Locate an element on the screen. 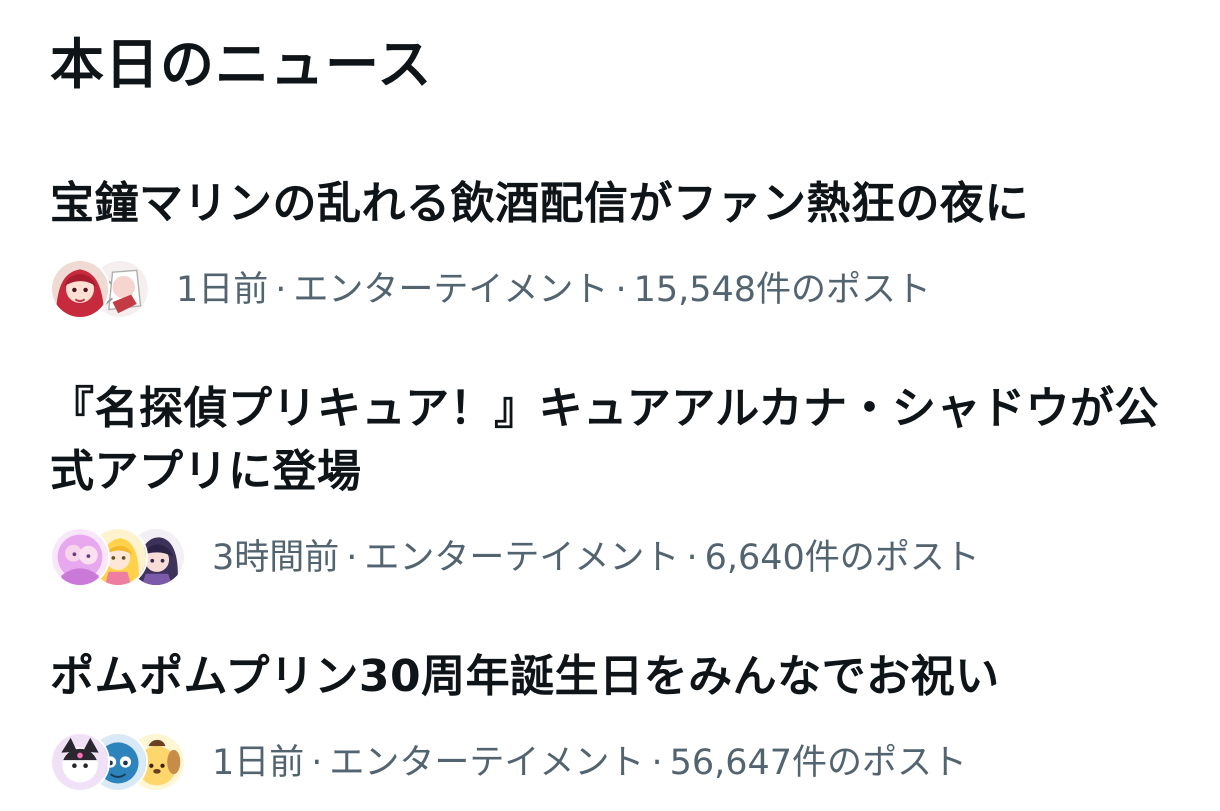 This screenshot has height=811, width=1220. news-headline: 宝鐘マリンの乱れる飲酒配信がファン熱狂の夜に is located at coordinates (610, 203).